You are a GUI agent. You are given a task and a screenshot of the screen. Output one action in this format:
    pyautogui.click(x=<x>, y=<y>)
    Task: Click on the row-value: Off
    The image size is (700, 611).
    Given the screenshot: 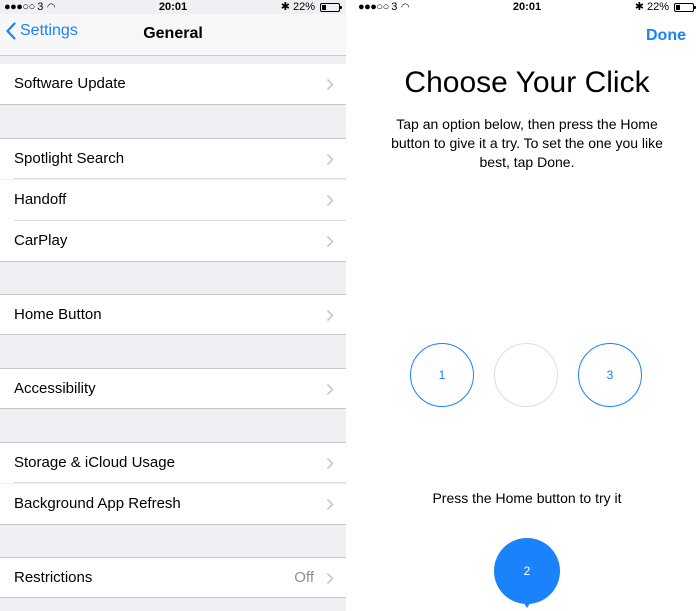 What is the action you would take?
    pyautogui.click(x=304, y=577)
    